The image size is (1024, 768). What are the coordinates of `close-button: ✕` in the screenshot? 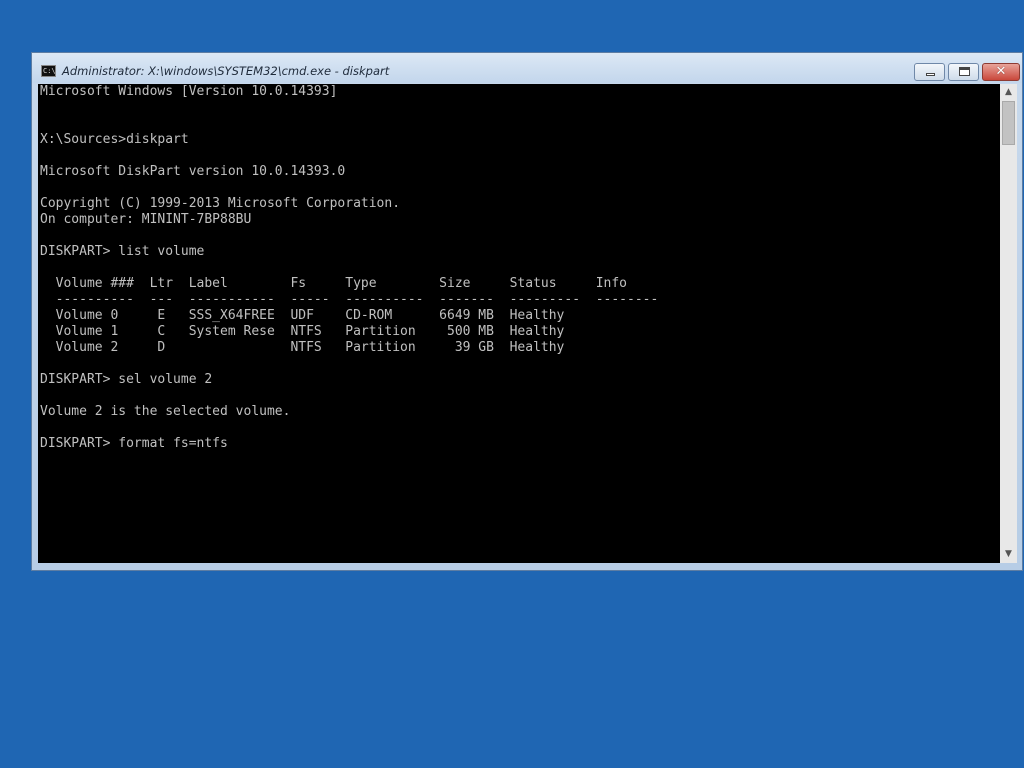 It's located at (1001, 72).